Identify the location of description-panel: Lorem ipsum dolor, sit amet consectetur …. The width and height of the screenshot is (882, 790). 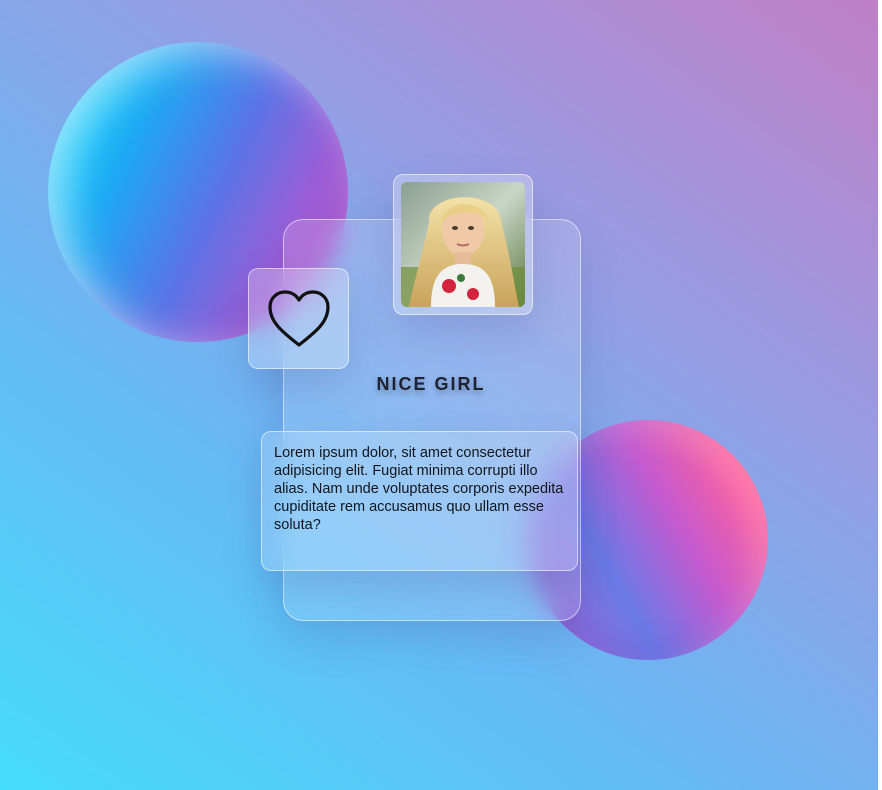
(419, 501).